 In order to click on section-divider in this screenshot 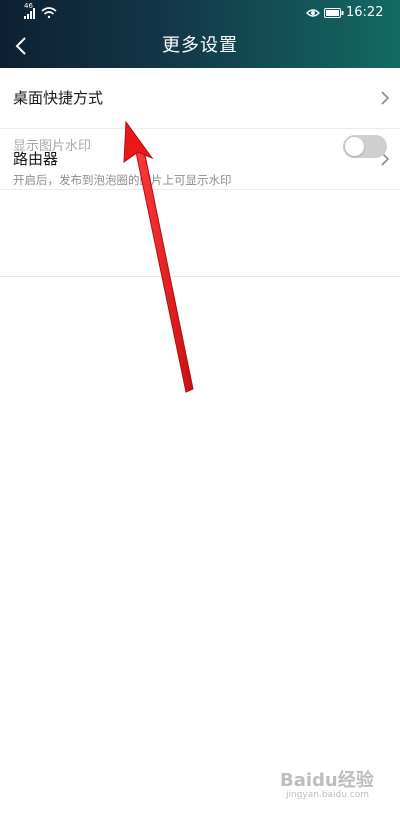, I will do `click(200, 276)`.